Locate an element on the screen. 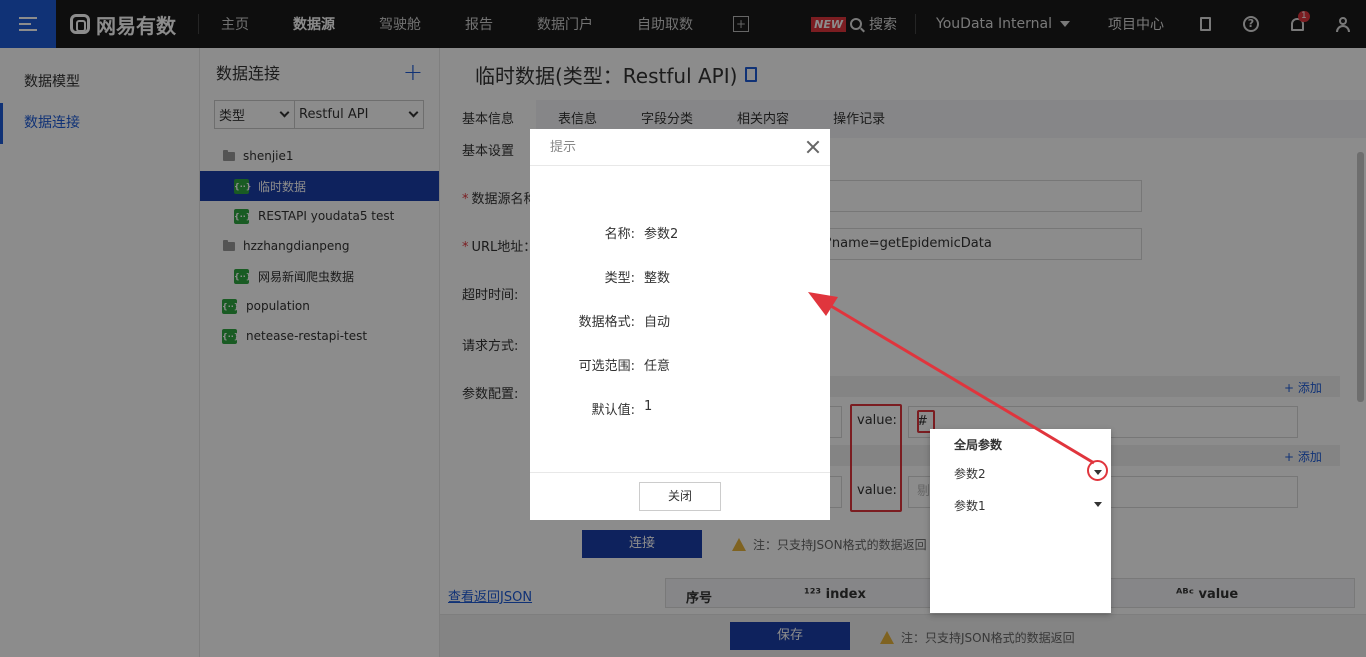 The height and width of the screenshot is (657, 1366). annotation-arrow is located at coordinates (951, 378).